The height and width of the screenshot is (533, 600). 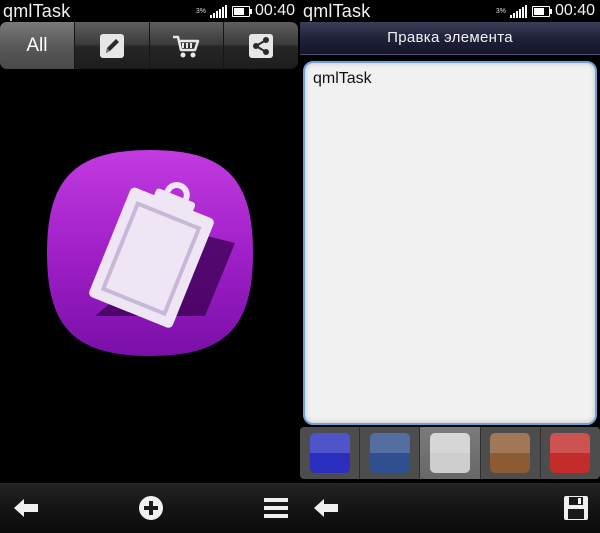 I want to click on color-option-blue, so click(x=330, y=453).